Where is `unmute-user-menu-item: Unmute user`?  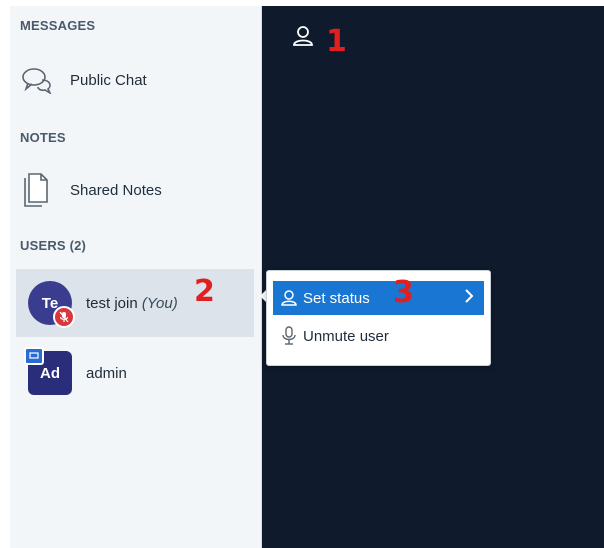
unmute-user-menu-item: Unmute user is located at coordinates (378, 336).